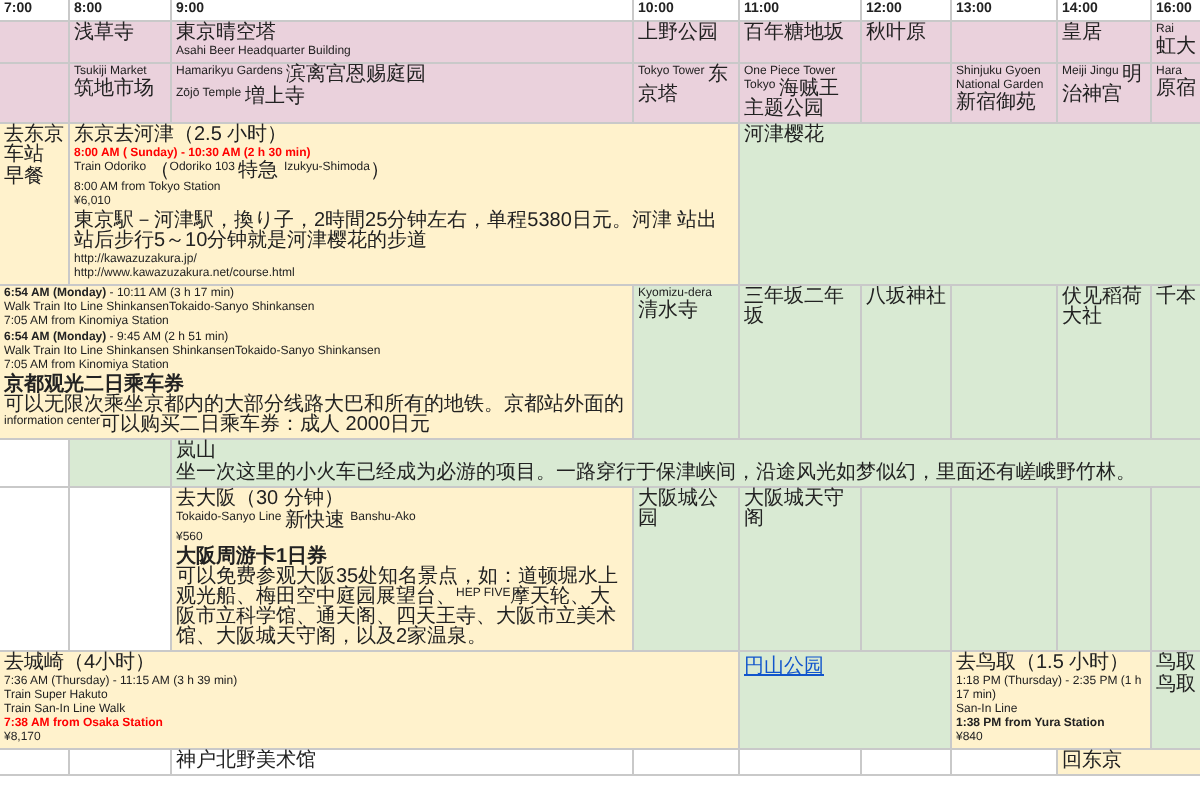 This screenshot has height=800, width=1200. I want to click on cell-text: 去东京车站, so click(34, 142).